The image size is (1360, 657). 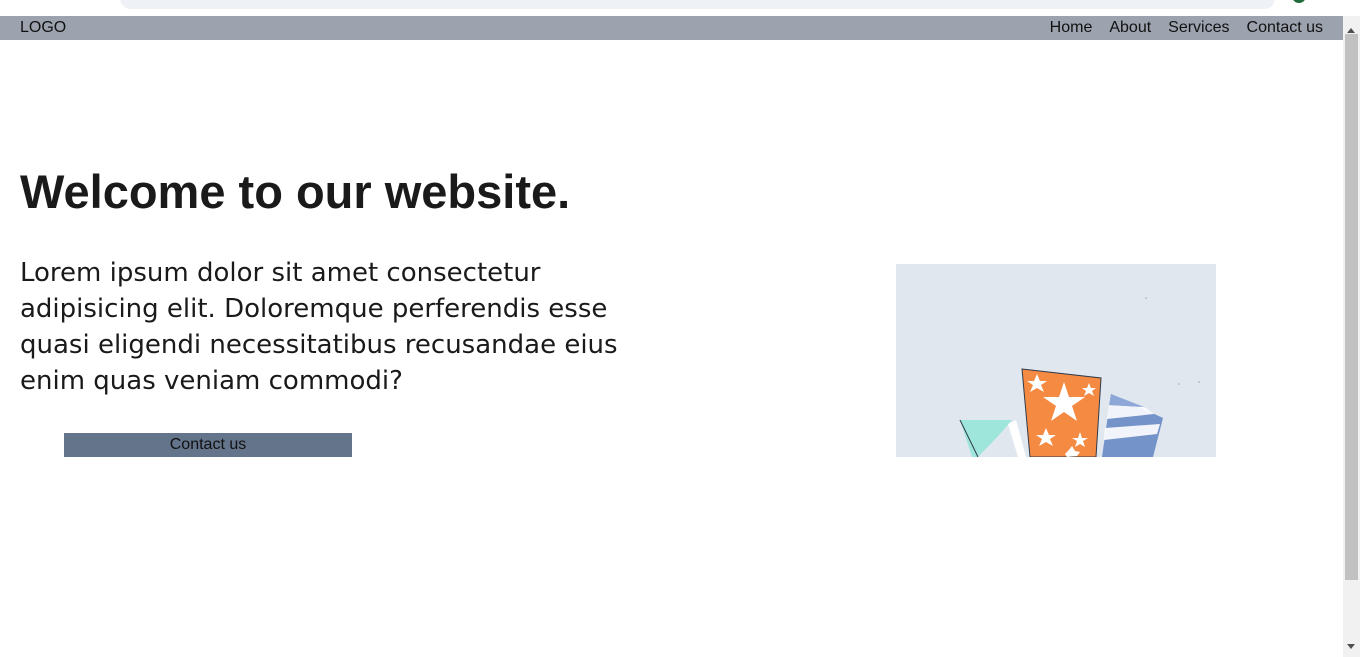 I want to click on logo: LOGO, so click(x=43, y=28).